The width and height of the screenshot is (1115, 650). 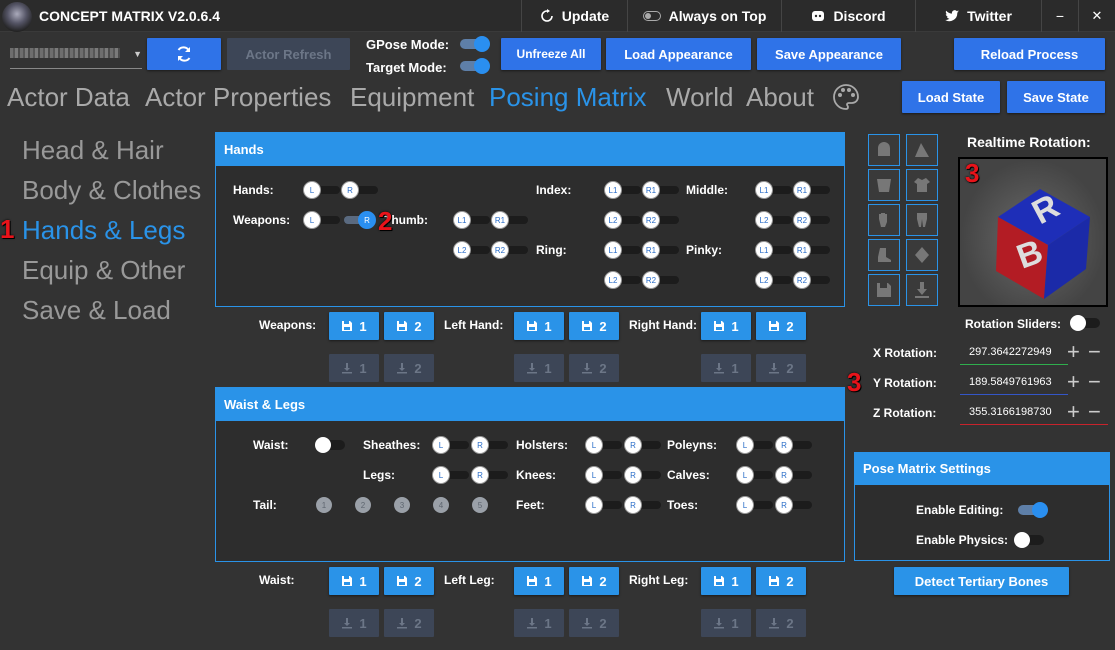 What do you see at coordinates (756, 475) in the screenshot?
I see `calves-left-toggle: L` at bounding box center [756, 475].